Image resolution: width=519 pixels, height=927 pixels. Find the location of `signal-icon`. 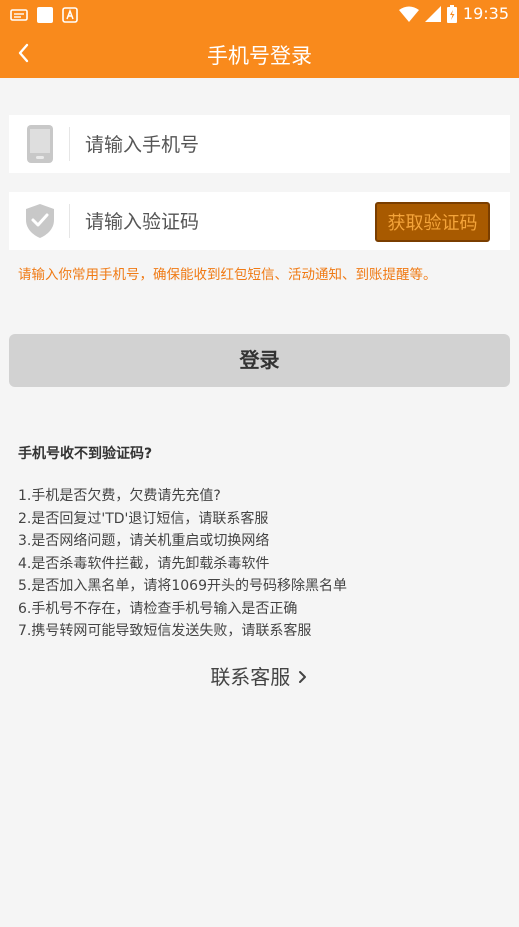

signal-icon is located at coordinates (432, 13).